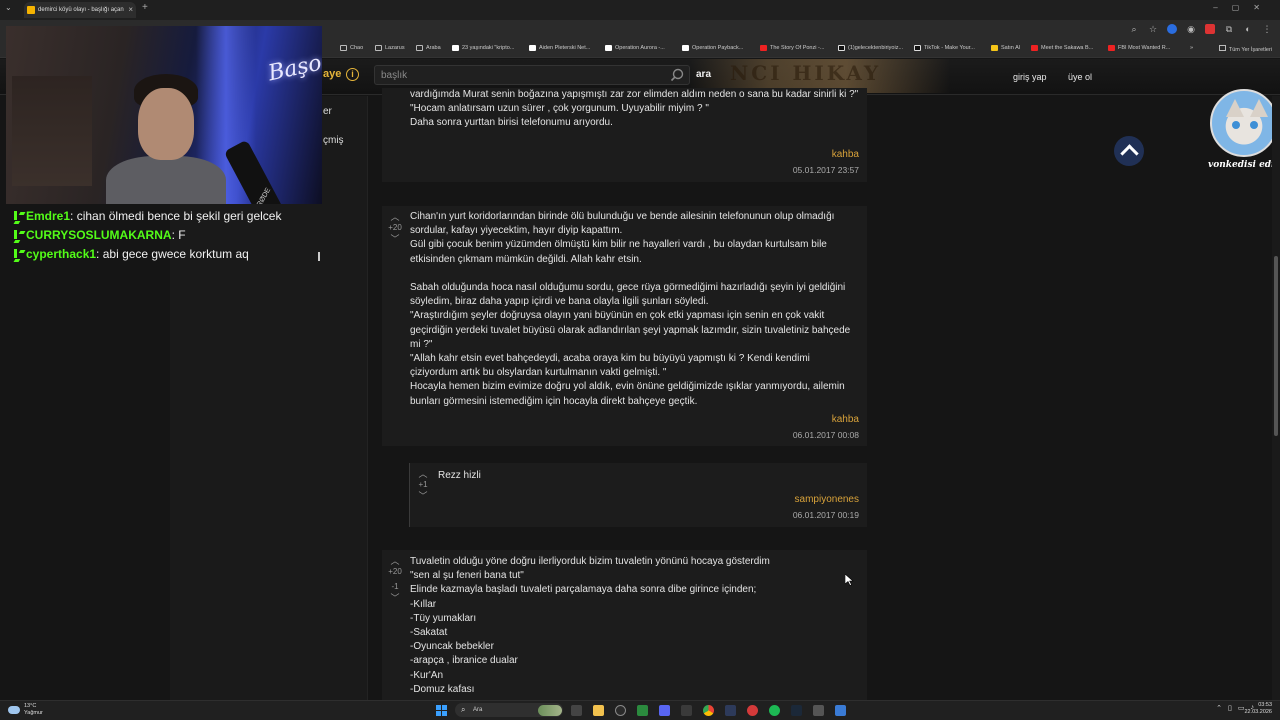 The height and width of the screenshot is (720, 1280). I want to click on tab-list-button: ⌄, so click(8, 7).